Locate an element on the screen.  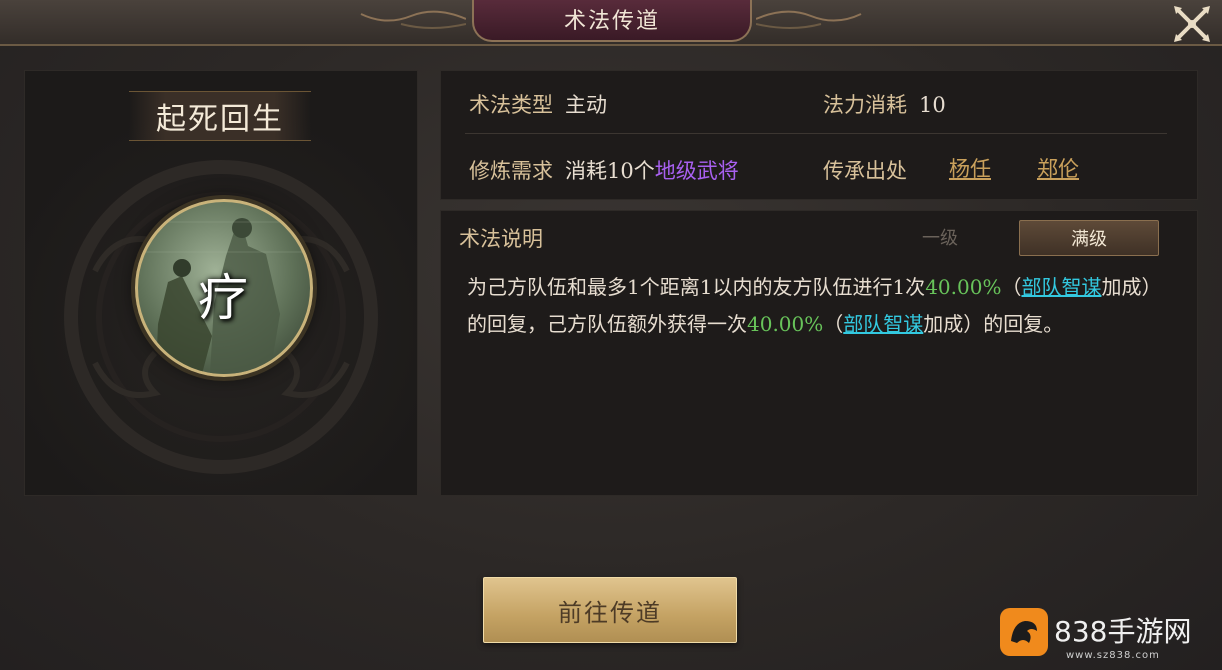
description-segment: 加成）的回复。 is located at coordinates (993, 324).